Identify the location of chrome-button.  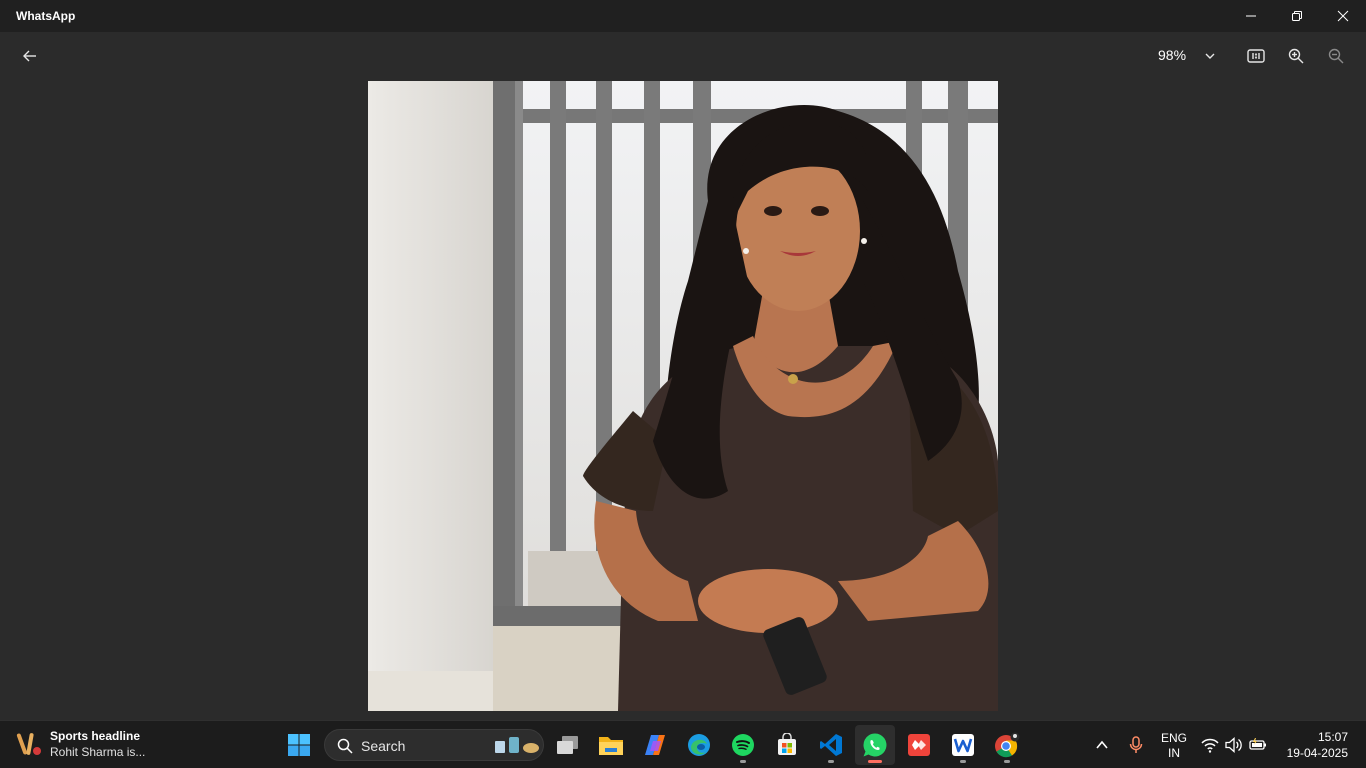
(1007, 745).